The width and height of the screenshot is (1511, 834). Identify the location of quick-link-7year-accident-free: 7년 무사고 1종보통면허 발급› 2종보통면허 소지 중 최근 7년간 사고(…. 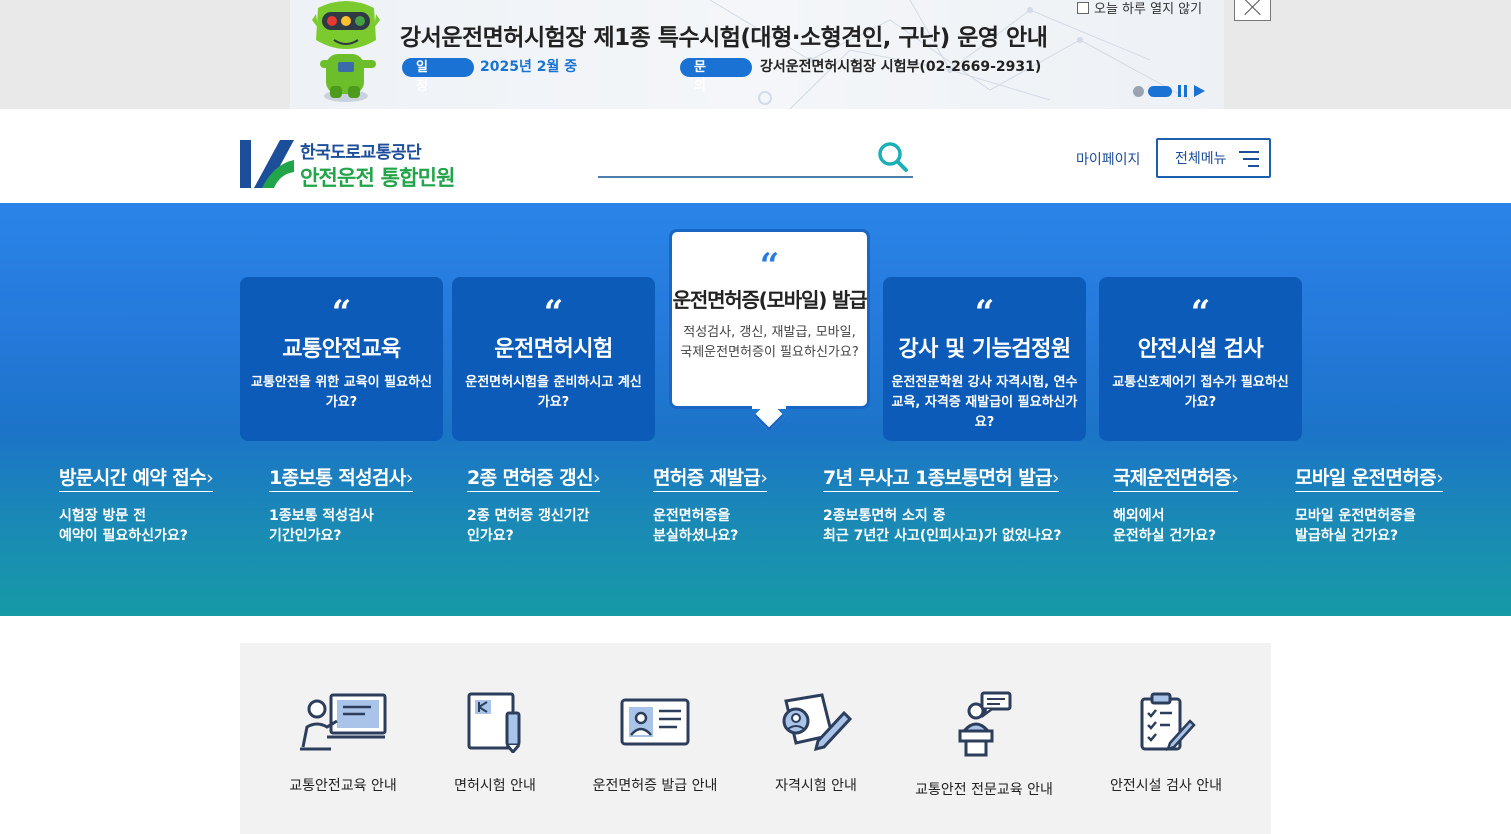
(942, 504).